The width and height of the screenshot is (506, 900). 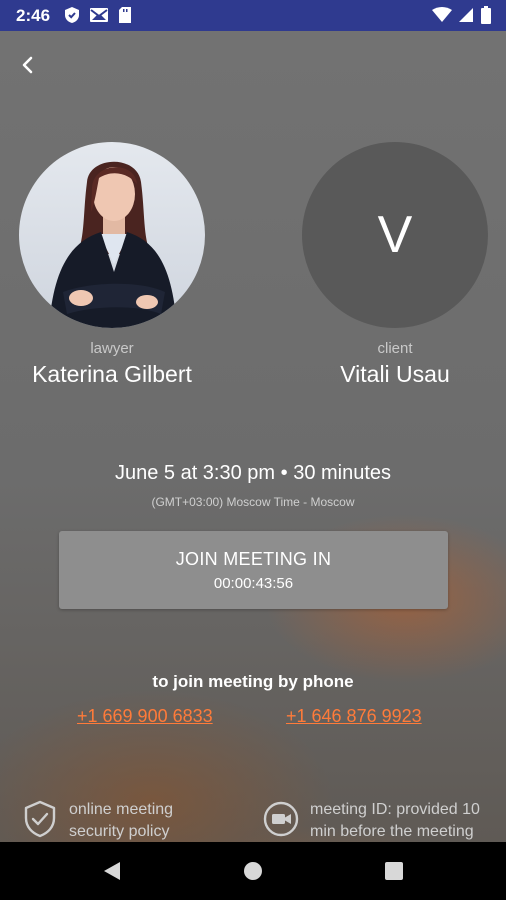 I want to click on shield-icon, so click(x=72, y=15).